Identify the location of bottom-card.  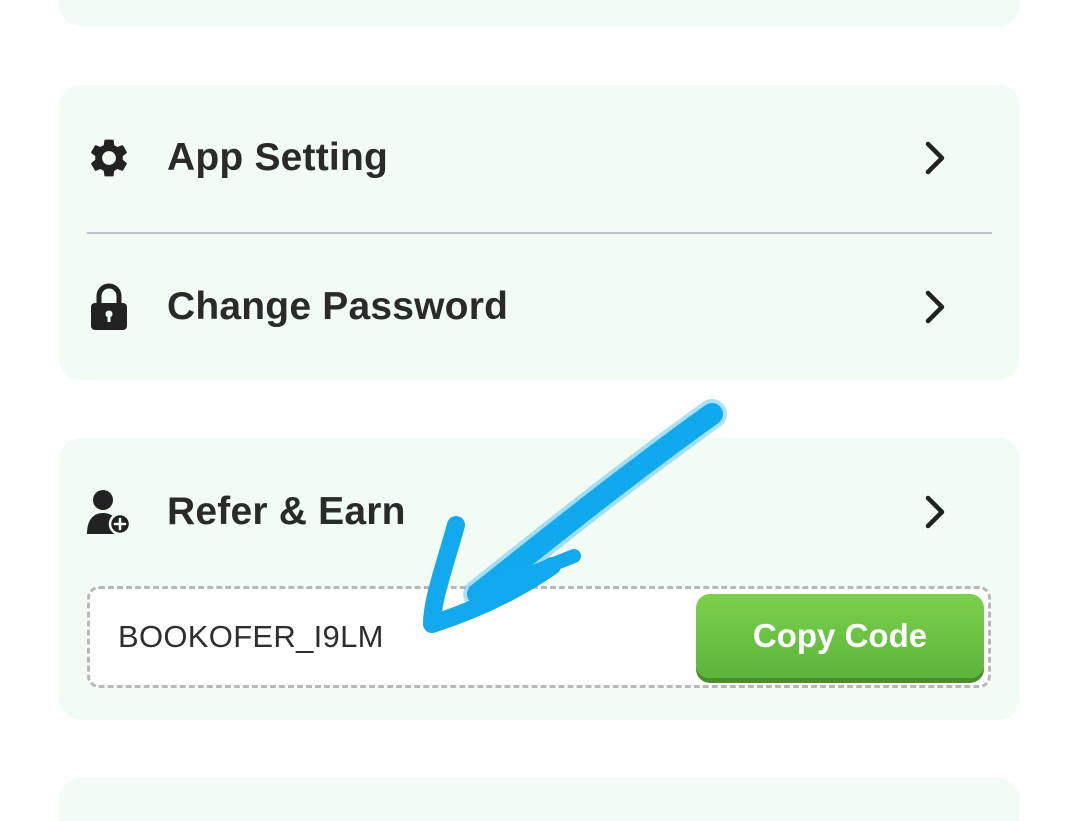
(539, 799).